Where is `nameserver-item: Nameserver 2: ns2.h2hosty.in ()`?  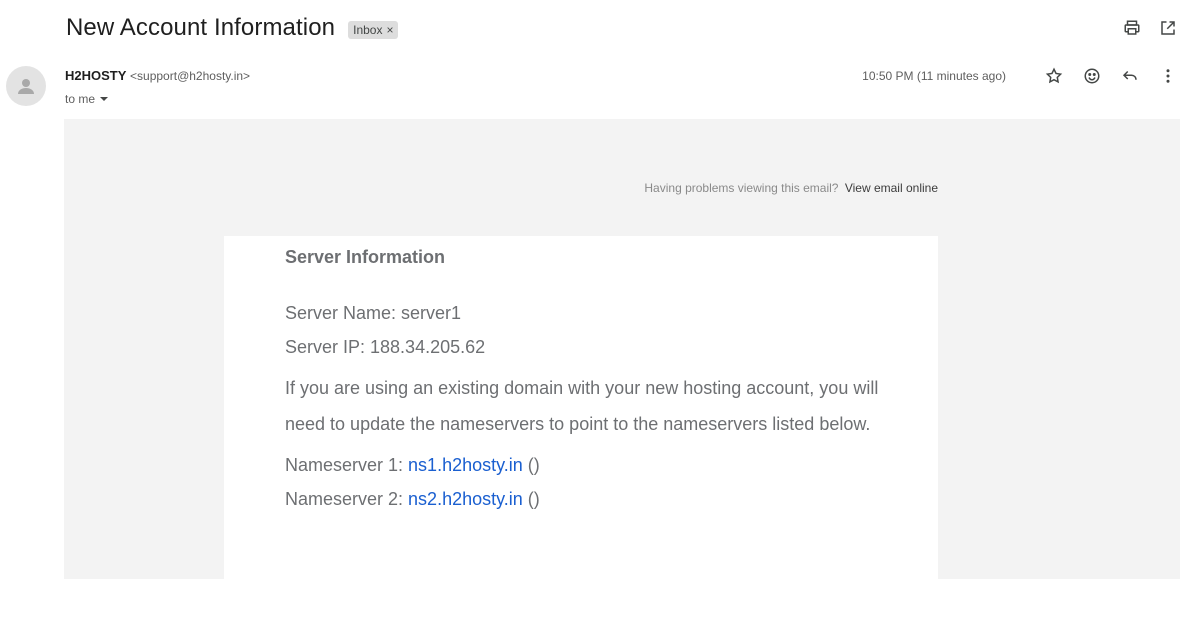
nameserver-item: Nameserver 2: ns2.h2hosty.in () is located at coordinates (585, 499).